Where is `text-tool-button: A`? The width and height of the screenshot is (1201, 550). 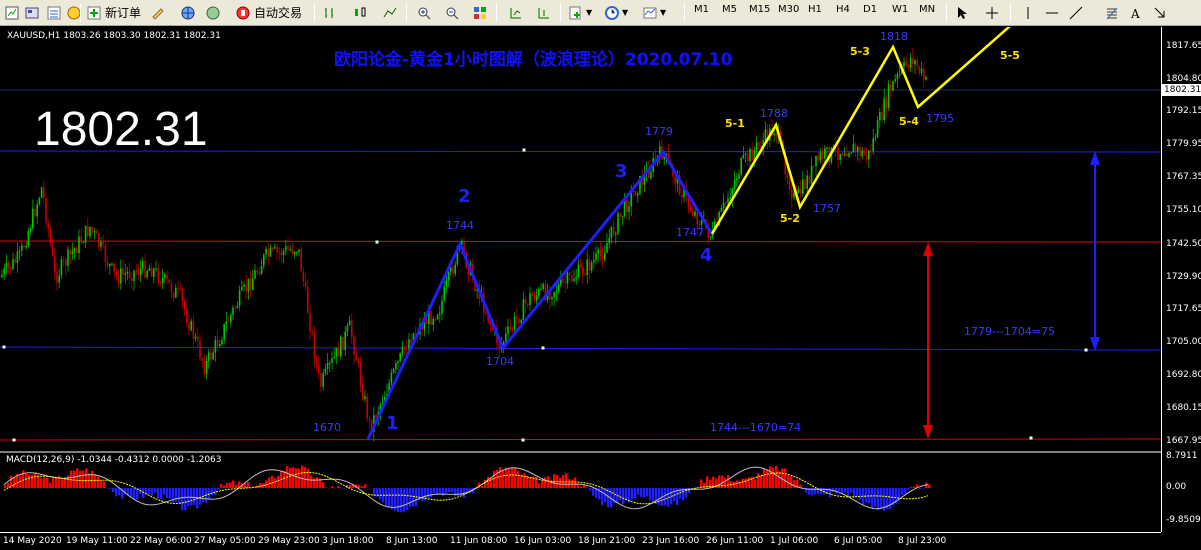 text-tool-button: A is located at coordinates (1136, 12).